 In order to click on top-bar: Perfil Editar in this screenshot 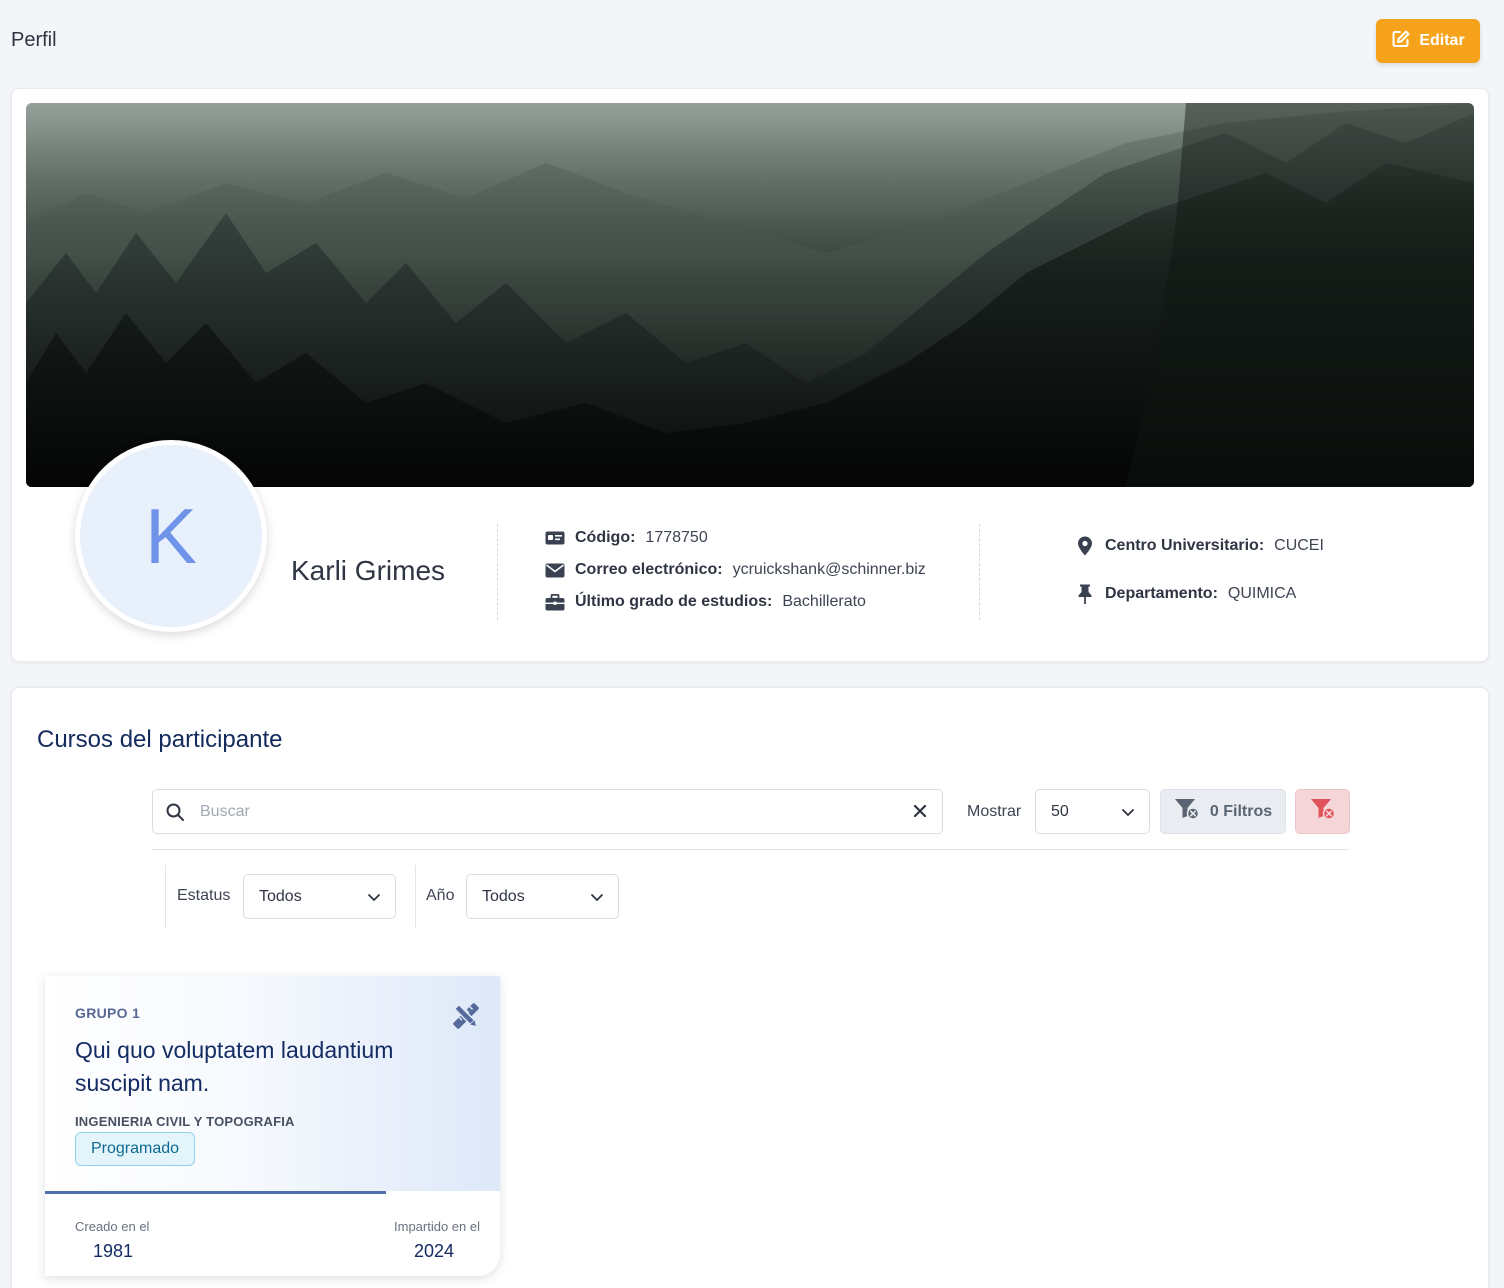, I will do `click(752, 44)`.